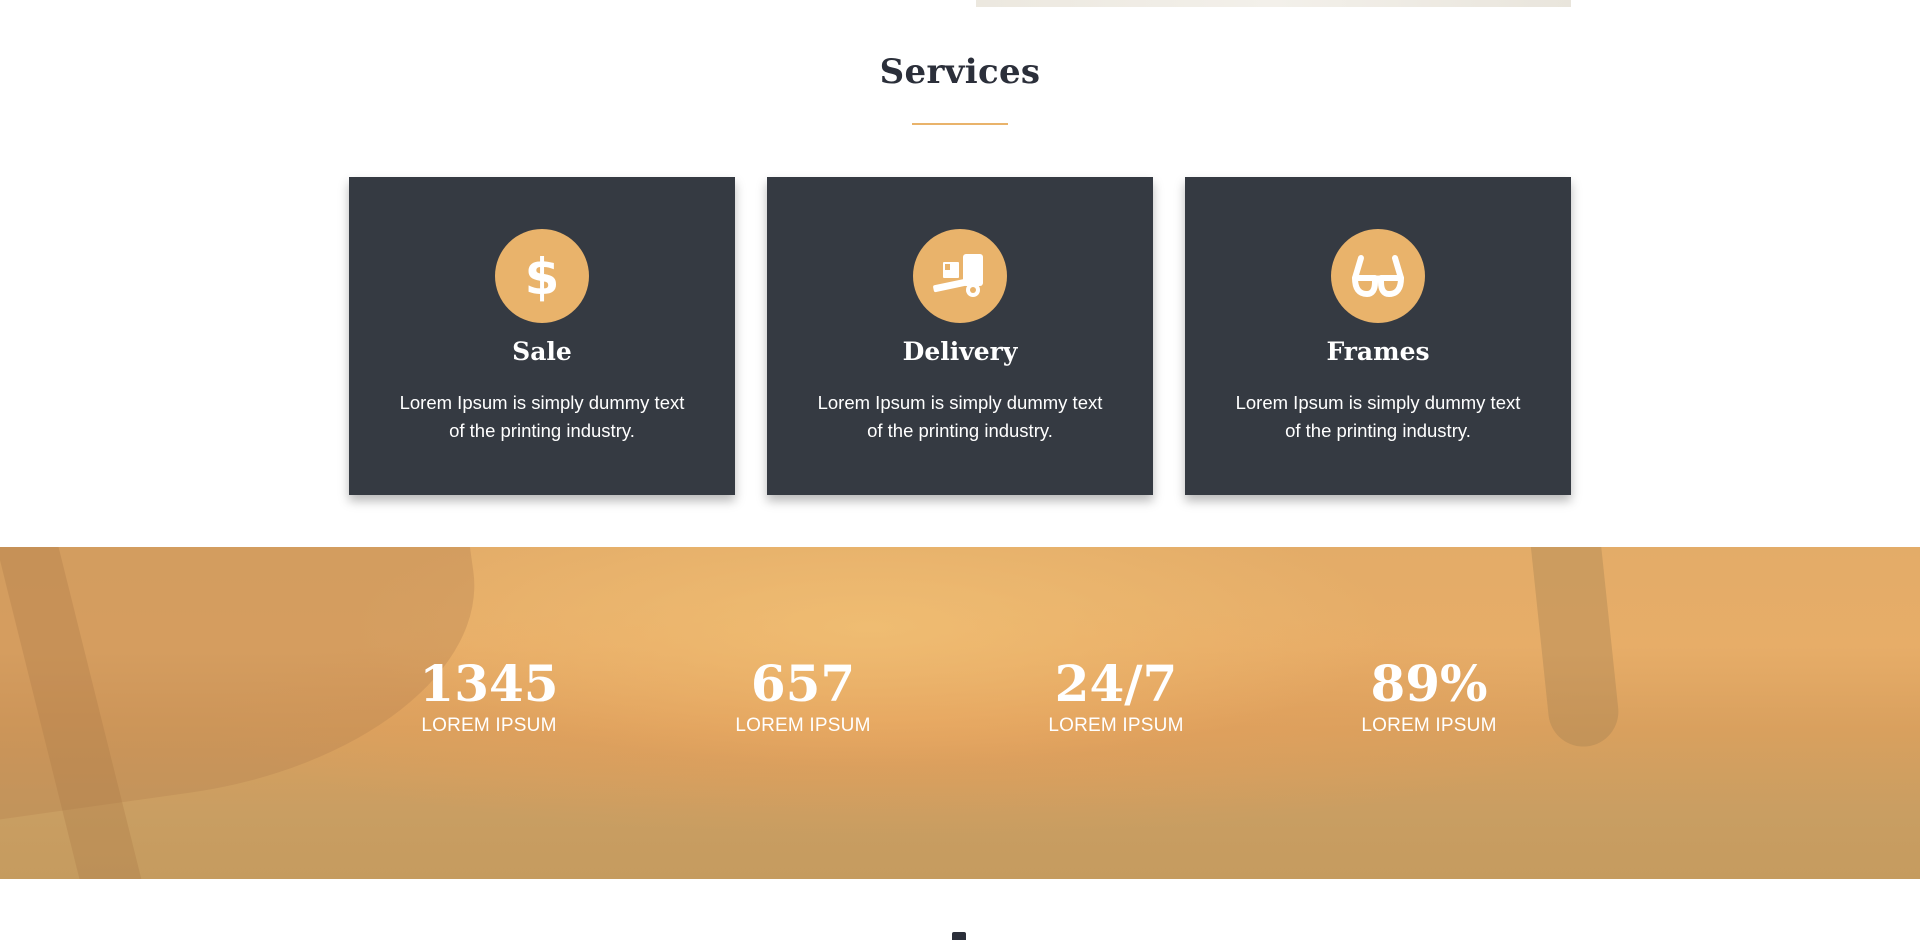 Image resolution: width=1920 pixels, height=940 pixels. Describe the element at coordinates (489, 683) in the screenshot. I see `stat-number: 1345` at that location.